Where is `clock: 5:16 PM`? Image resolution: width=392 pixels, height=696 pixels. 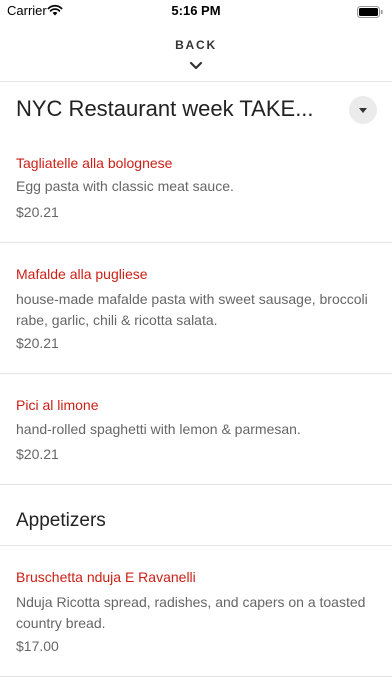
clock: 5:16 PM is located at coordinates (196, 10).